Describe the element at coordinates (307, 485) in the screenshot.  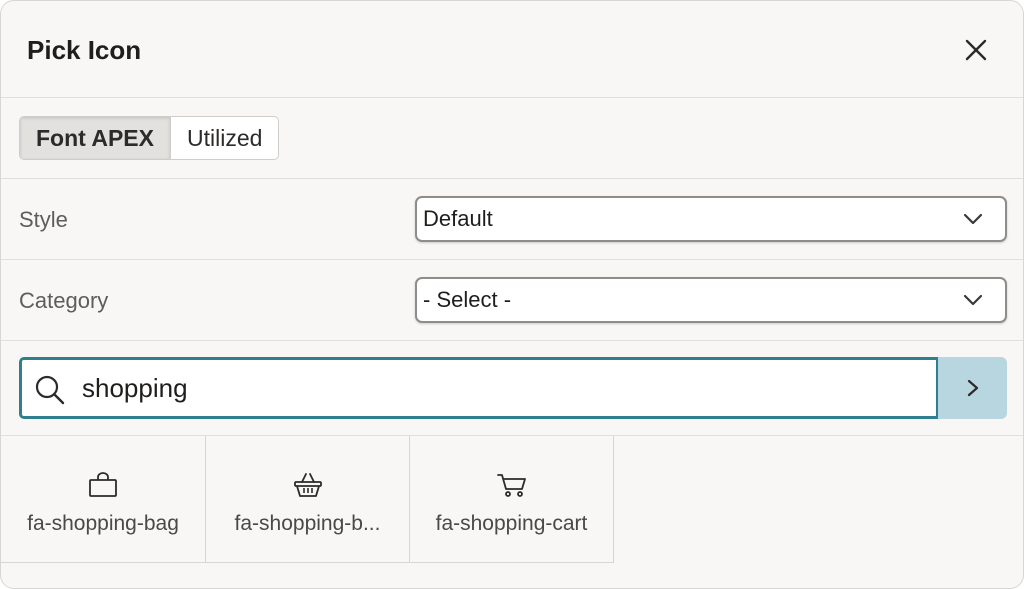
I see `shopping-basket-icon` at that location.